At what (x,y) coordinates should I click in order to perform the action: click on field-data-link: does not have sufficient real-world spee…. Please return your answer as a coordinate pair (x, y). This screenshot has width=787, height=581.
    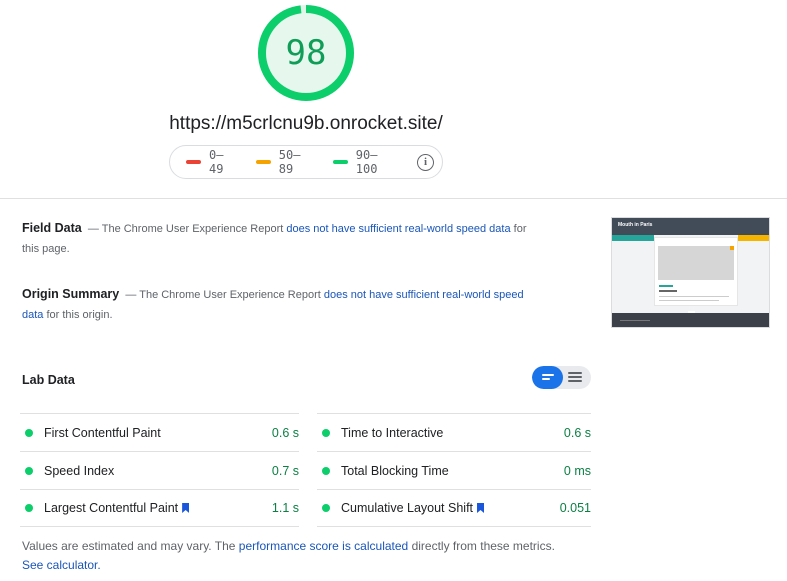
    Looking at the image, I should click on (398, 229).